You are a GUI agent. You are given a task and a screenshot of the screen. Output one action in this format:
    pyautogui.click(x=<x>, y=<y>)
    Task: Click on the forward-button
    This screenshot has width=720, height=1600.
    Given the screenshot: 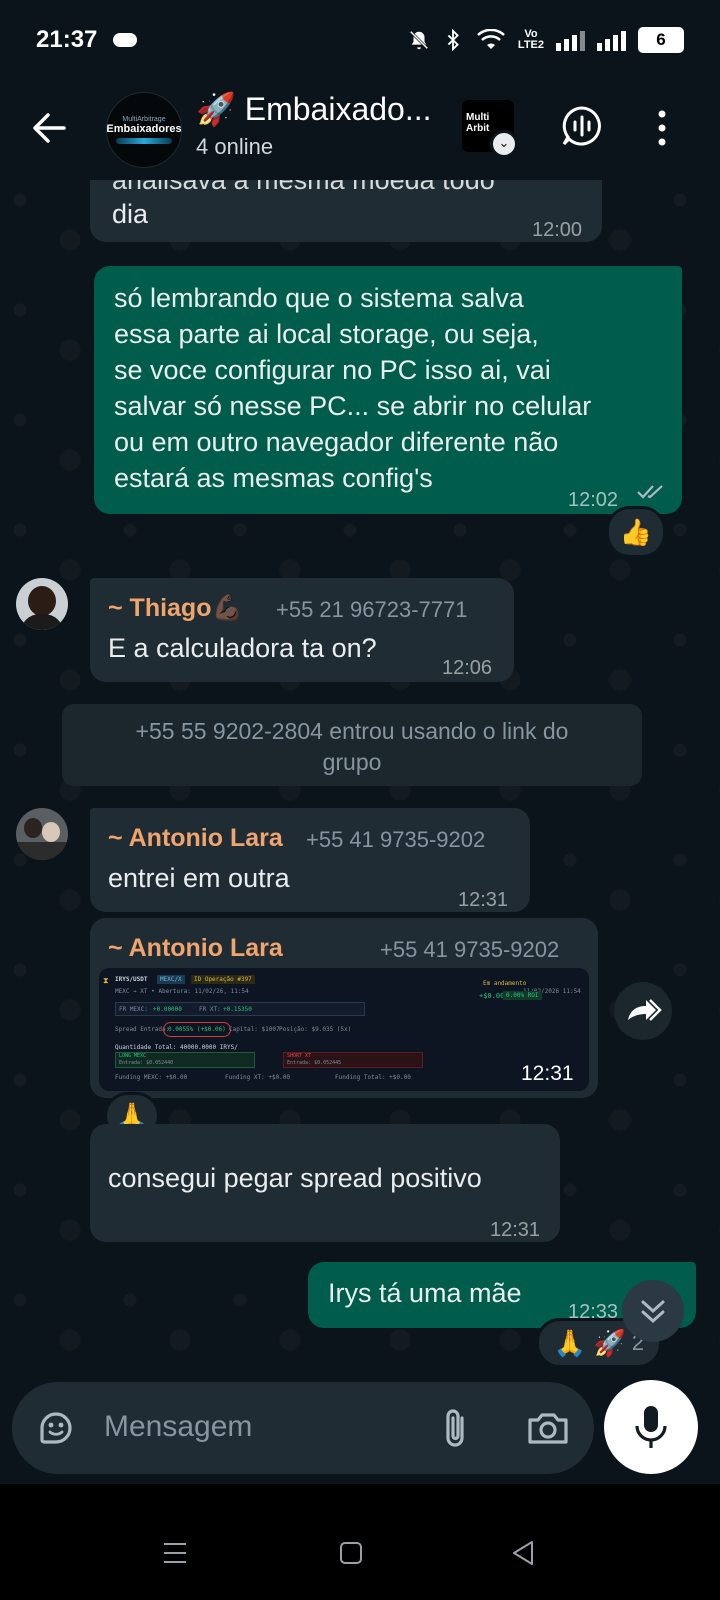 What is the action you would take?
    pyautogui.click(x=643, y=1011)
    